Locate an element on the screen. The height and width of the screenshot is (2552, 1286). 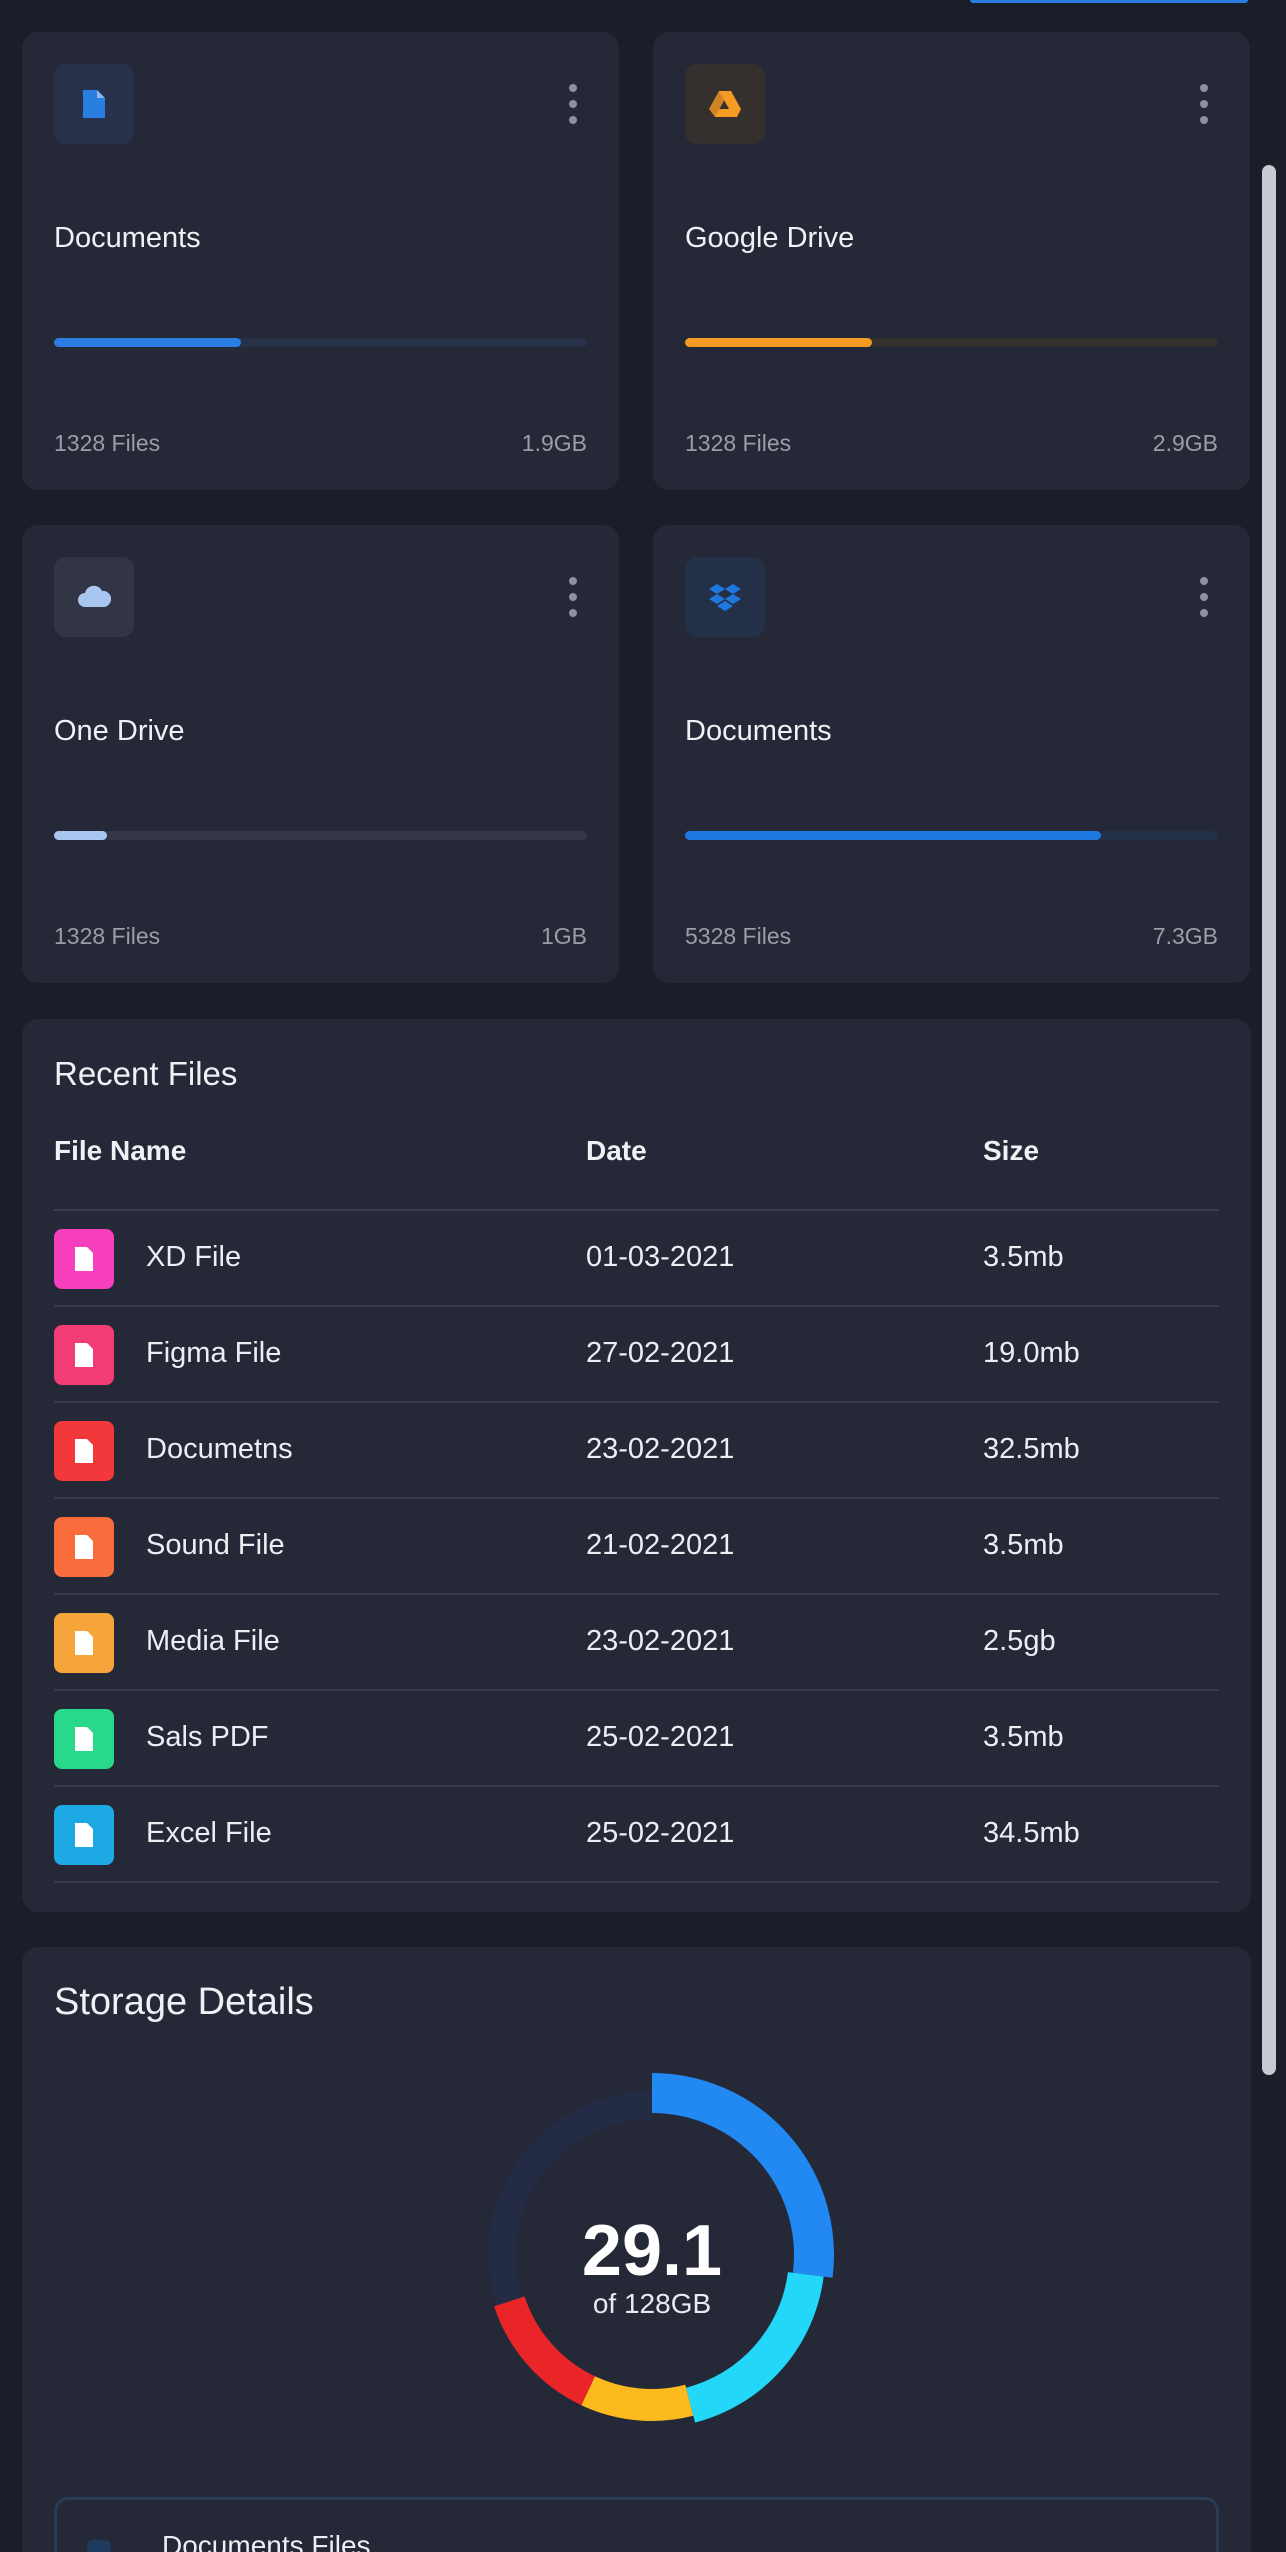
storage-file-count: 5328 Files is located at coordinates (738, 936).